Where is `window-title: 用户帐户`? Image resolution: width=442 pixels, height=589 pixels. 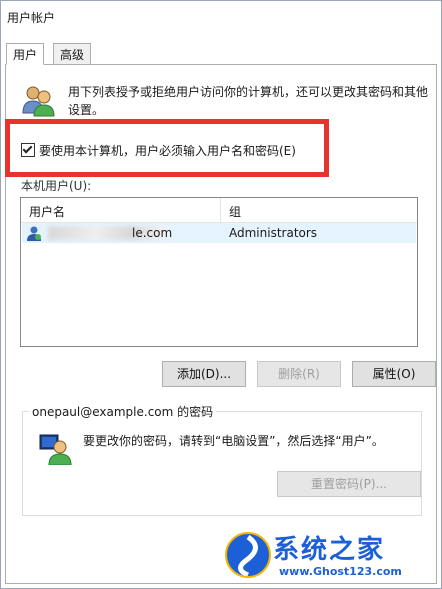 window-title: 用户帐户 is located at coordinates (31, 18).